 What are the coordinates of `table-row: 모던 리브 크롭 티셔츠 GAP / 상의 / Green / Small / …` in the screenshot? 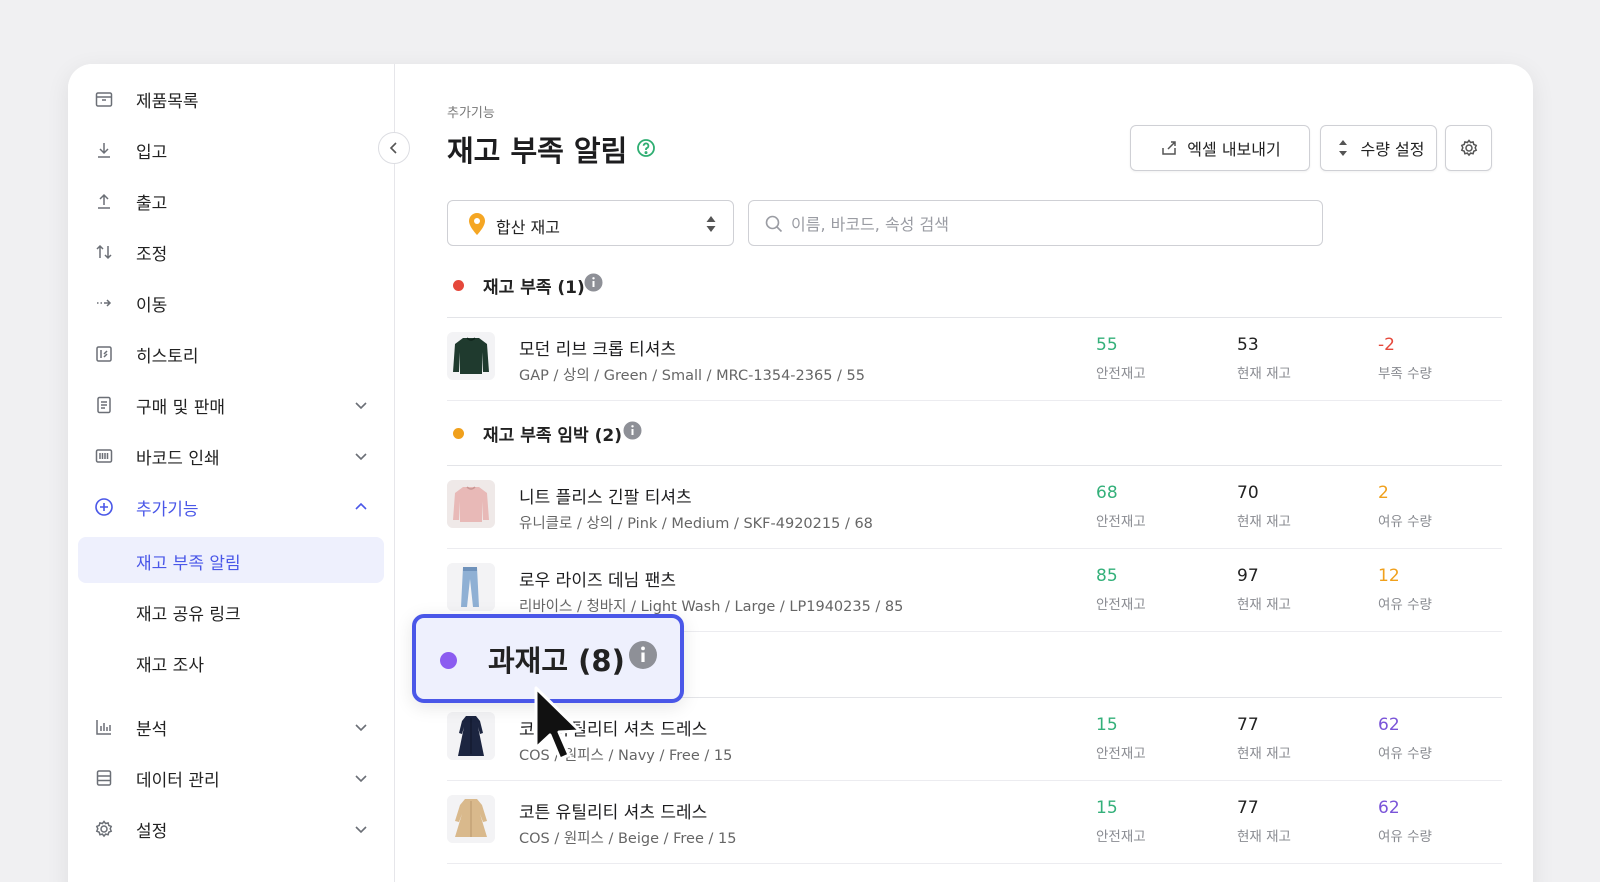 It's located at (974, 359).